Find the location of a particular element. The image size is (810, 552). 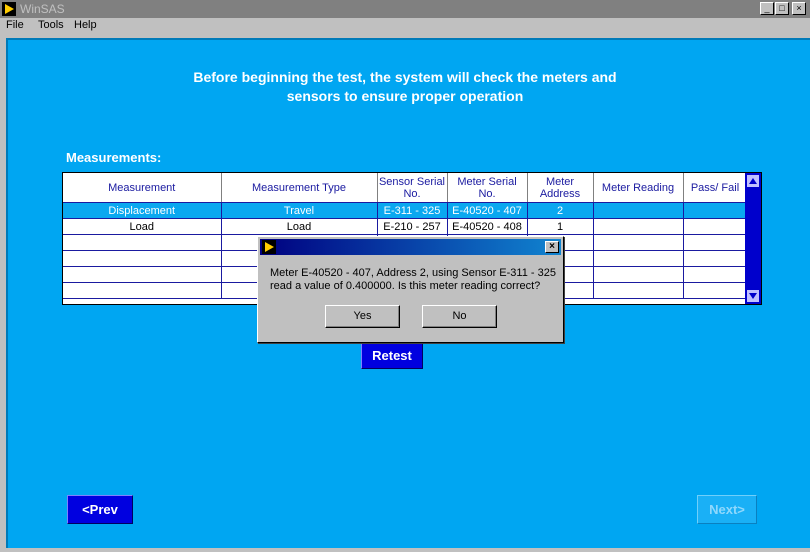

col-header-measurement: Measurement is located at coordinates (142, 188).